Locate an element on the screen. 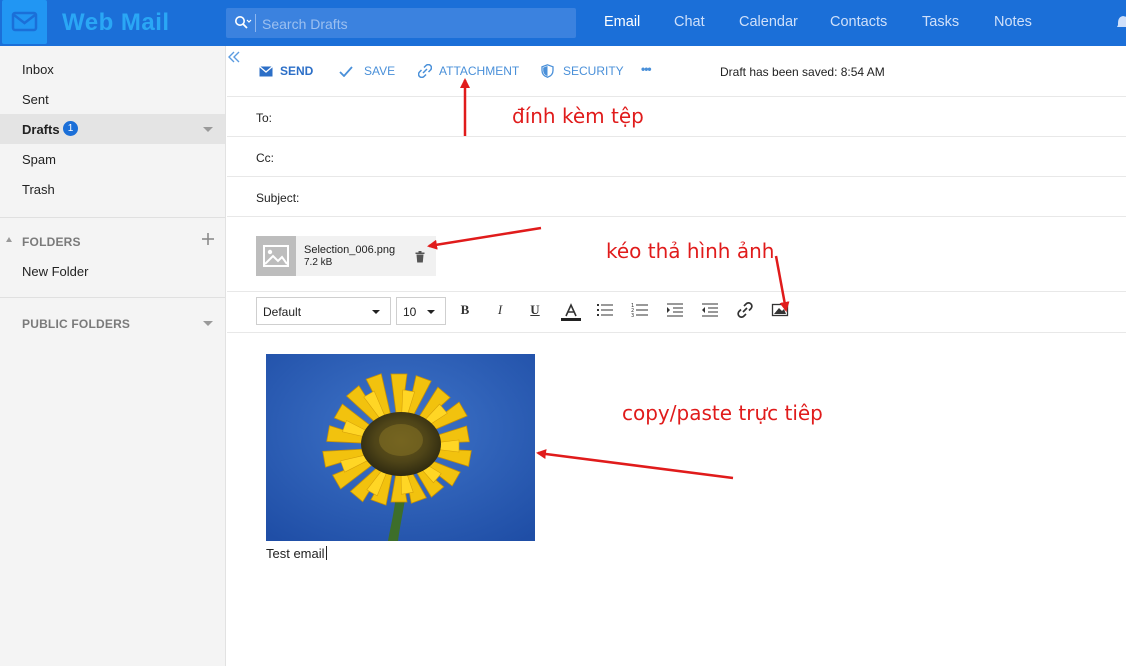 Image resolution: width=1126 pixels, height=666 pixels. annotation-drag: kéo thả hình ảnh is located at coordinates (690, 251).